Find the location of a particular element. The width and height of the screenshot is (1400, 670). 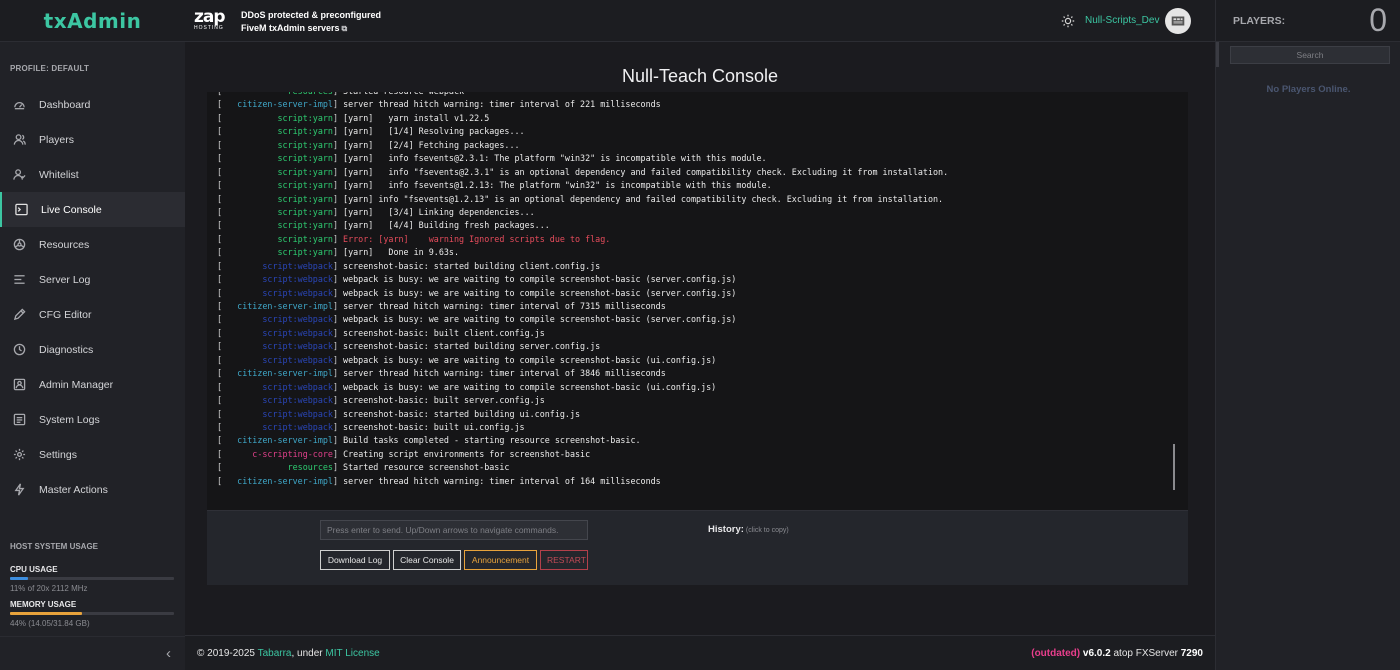

txadmin-version: v6.0.2 is located at coordinates (1095, 653).